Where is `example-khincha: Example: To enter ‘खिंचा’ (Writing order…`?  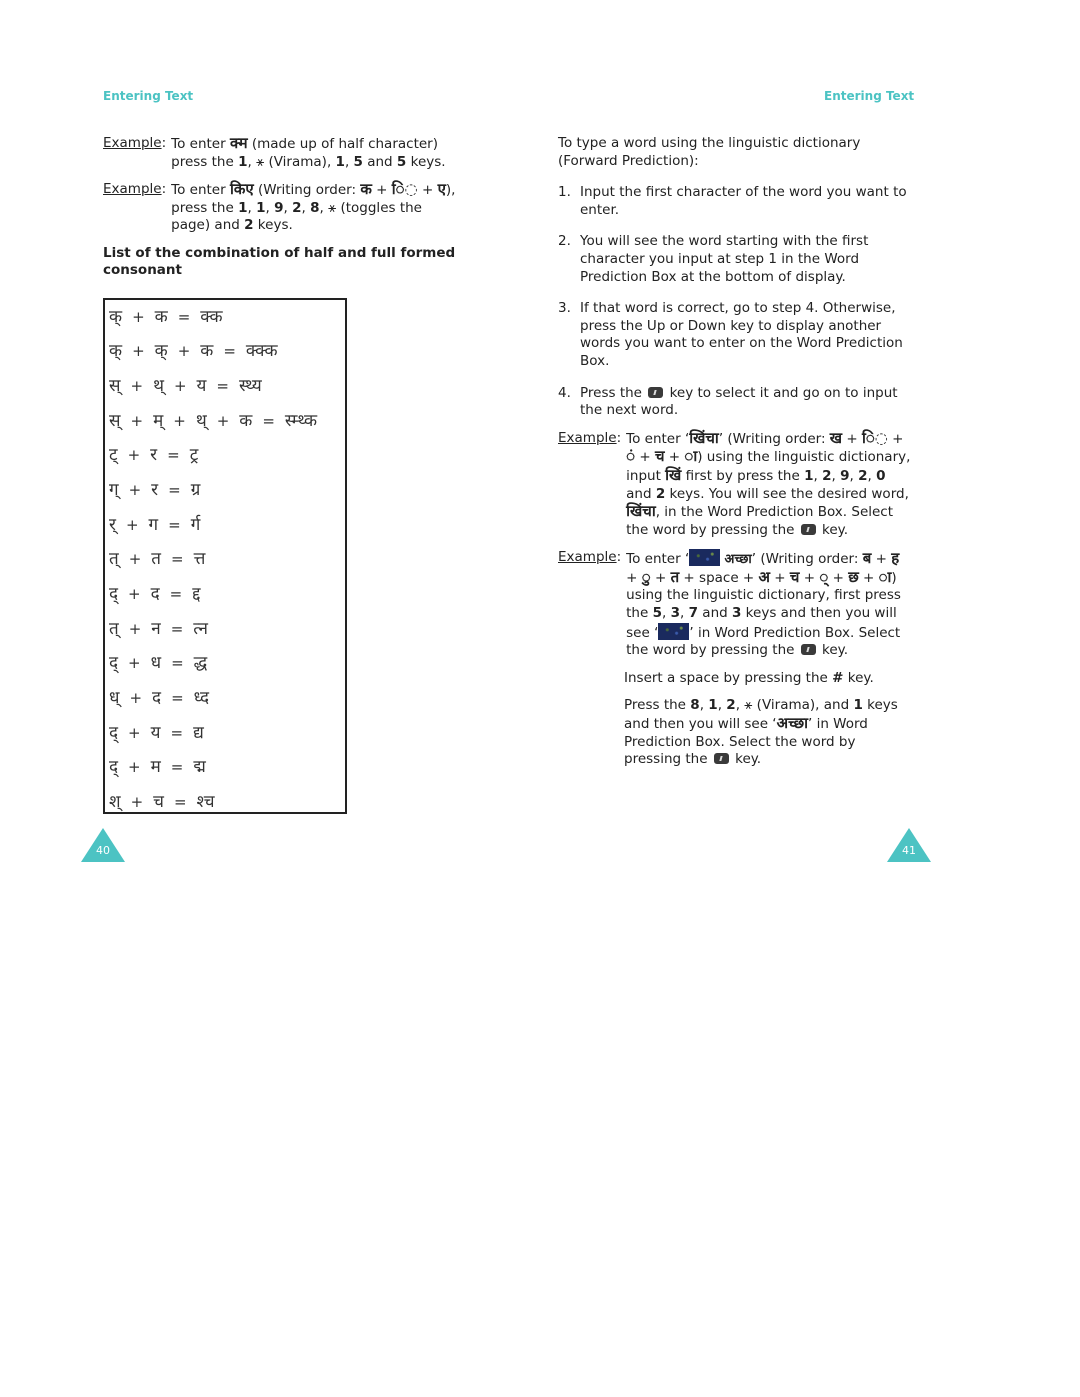 example-khincha: Example: To enter ‘खिंचा’ (Writing order… is located at coordinates (735, 484).